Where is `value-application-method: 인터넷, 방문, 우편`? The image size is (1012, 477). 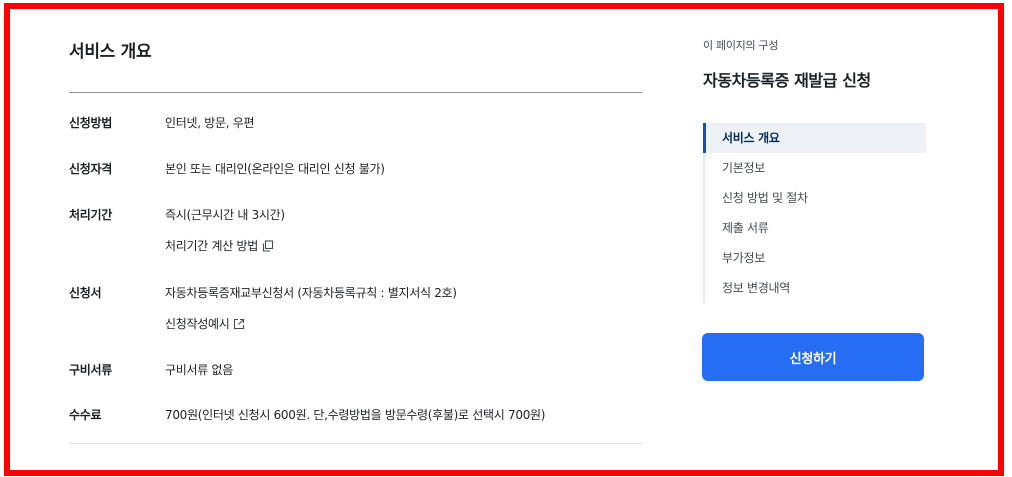
value-application-method: 인터넷, 방문, 우편 is located at coordinates (210, 123).